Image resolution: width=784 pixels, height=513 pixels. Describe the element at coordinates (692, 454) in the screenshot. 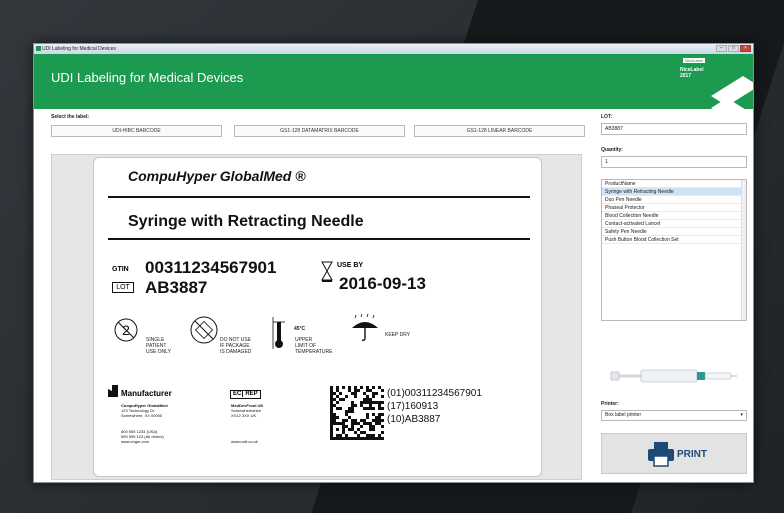

I see `print-button-label: PRINT` at that location.